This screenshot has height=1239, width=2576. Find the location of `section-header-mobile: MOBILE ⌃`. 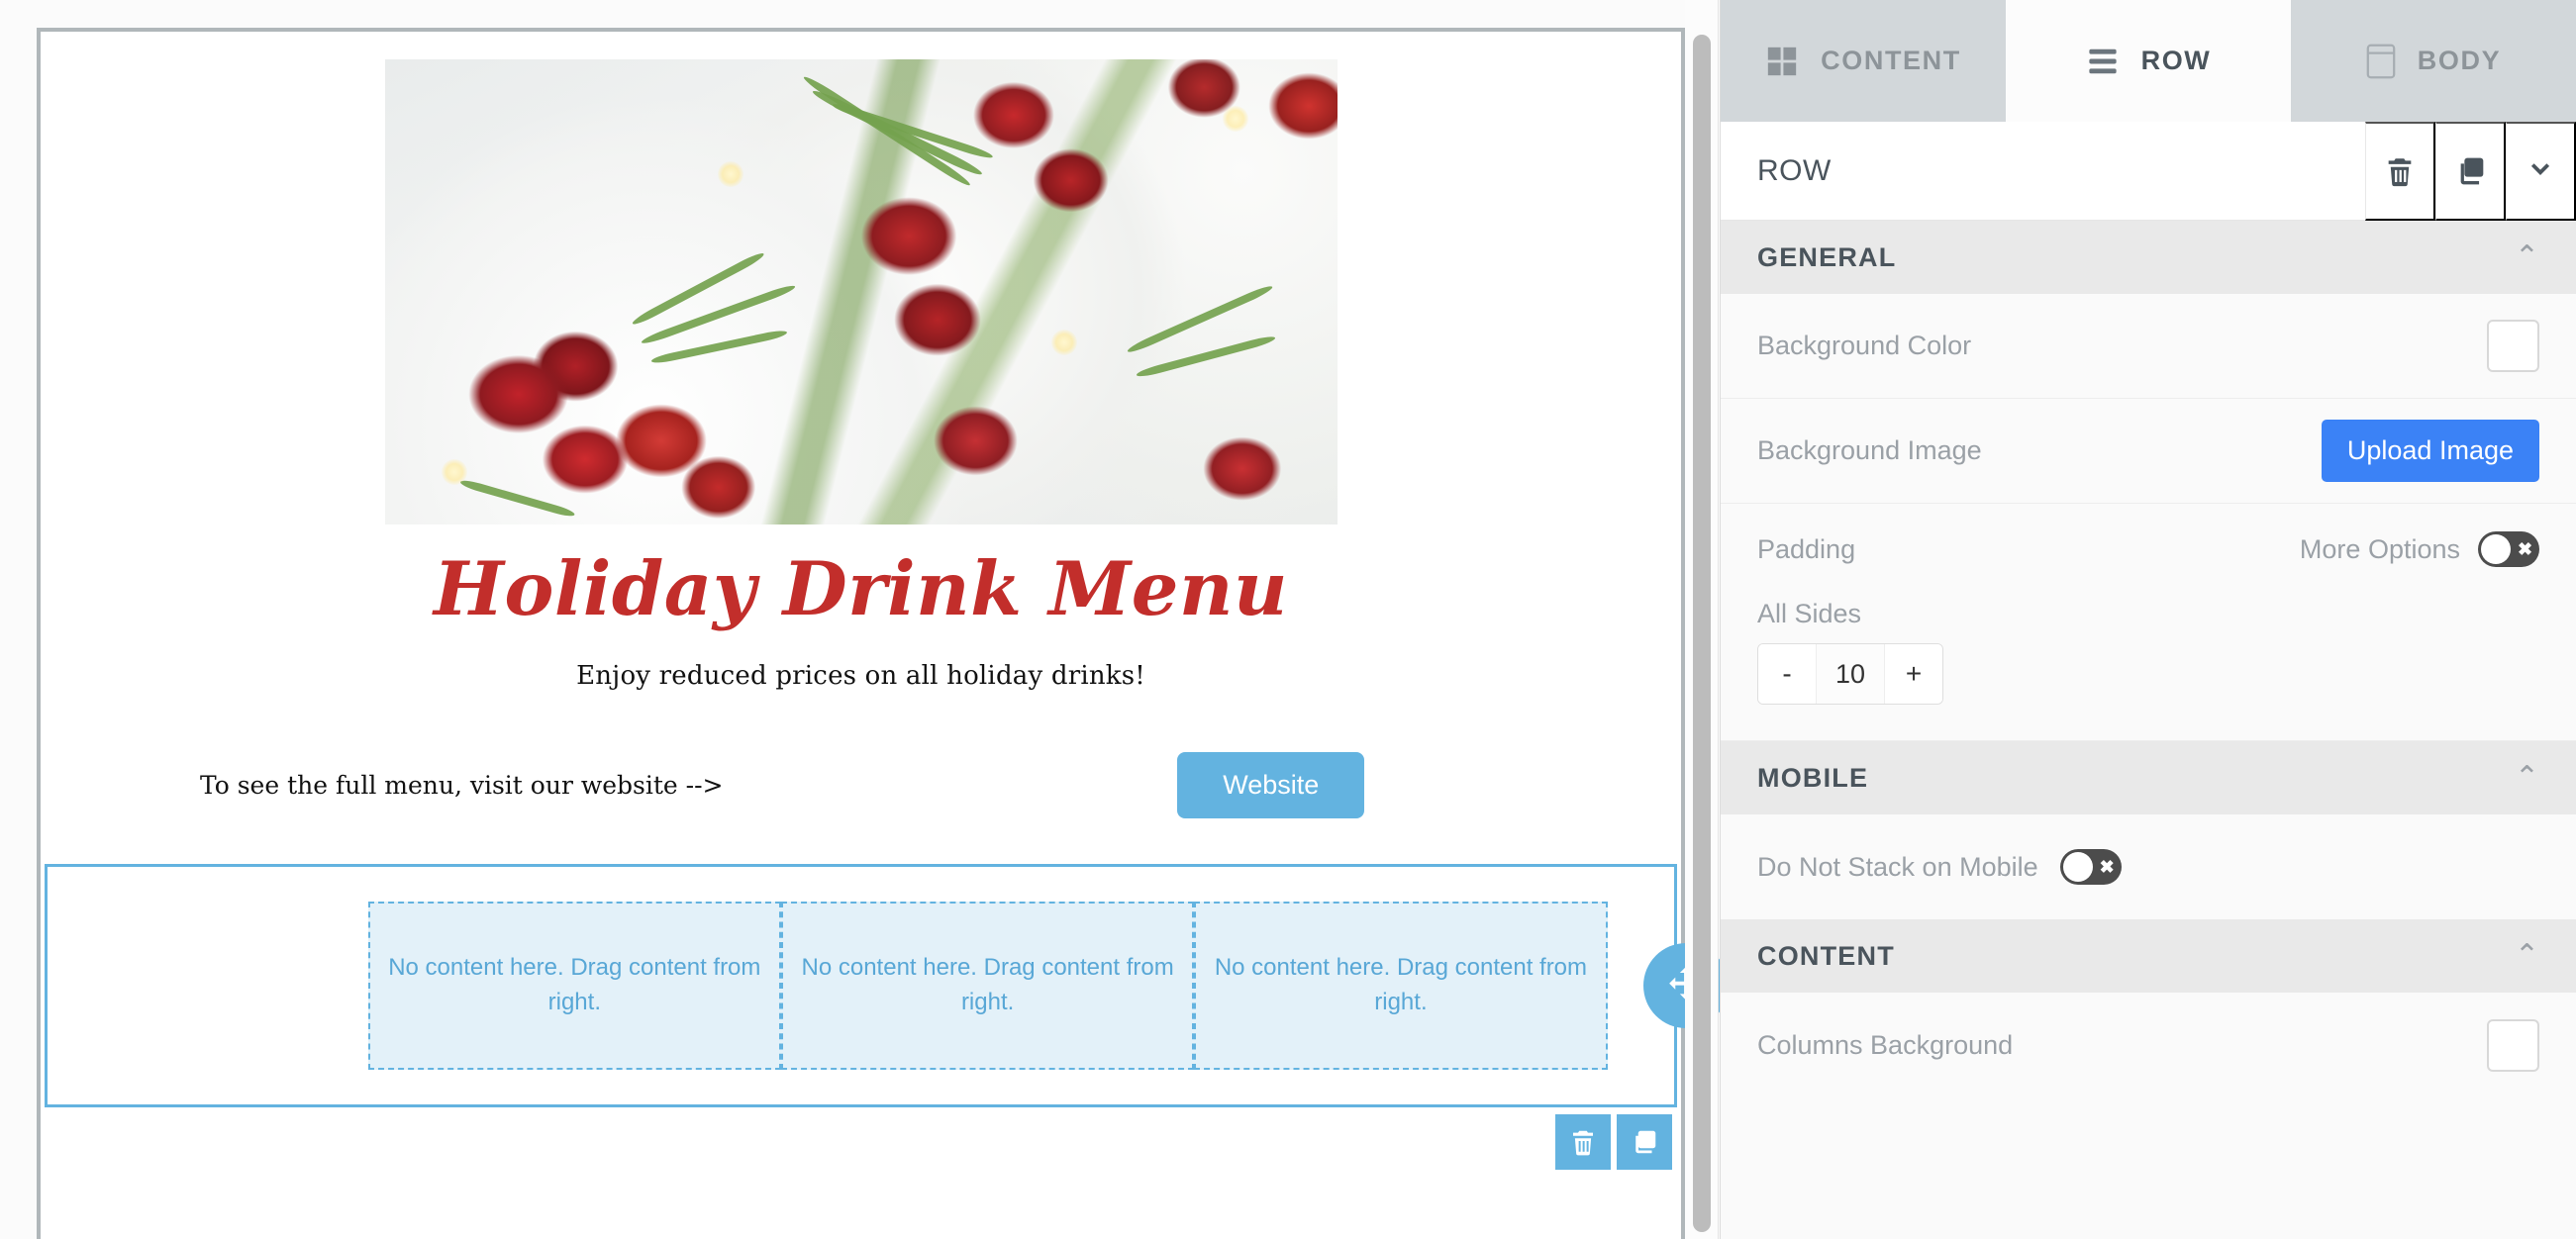

section-header-mobile: MOBILE ⌃ is located at coordinates (2149, 778).